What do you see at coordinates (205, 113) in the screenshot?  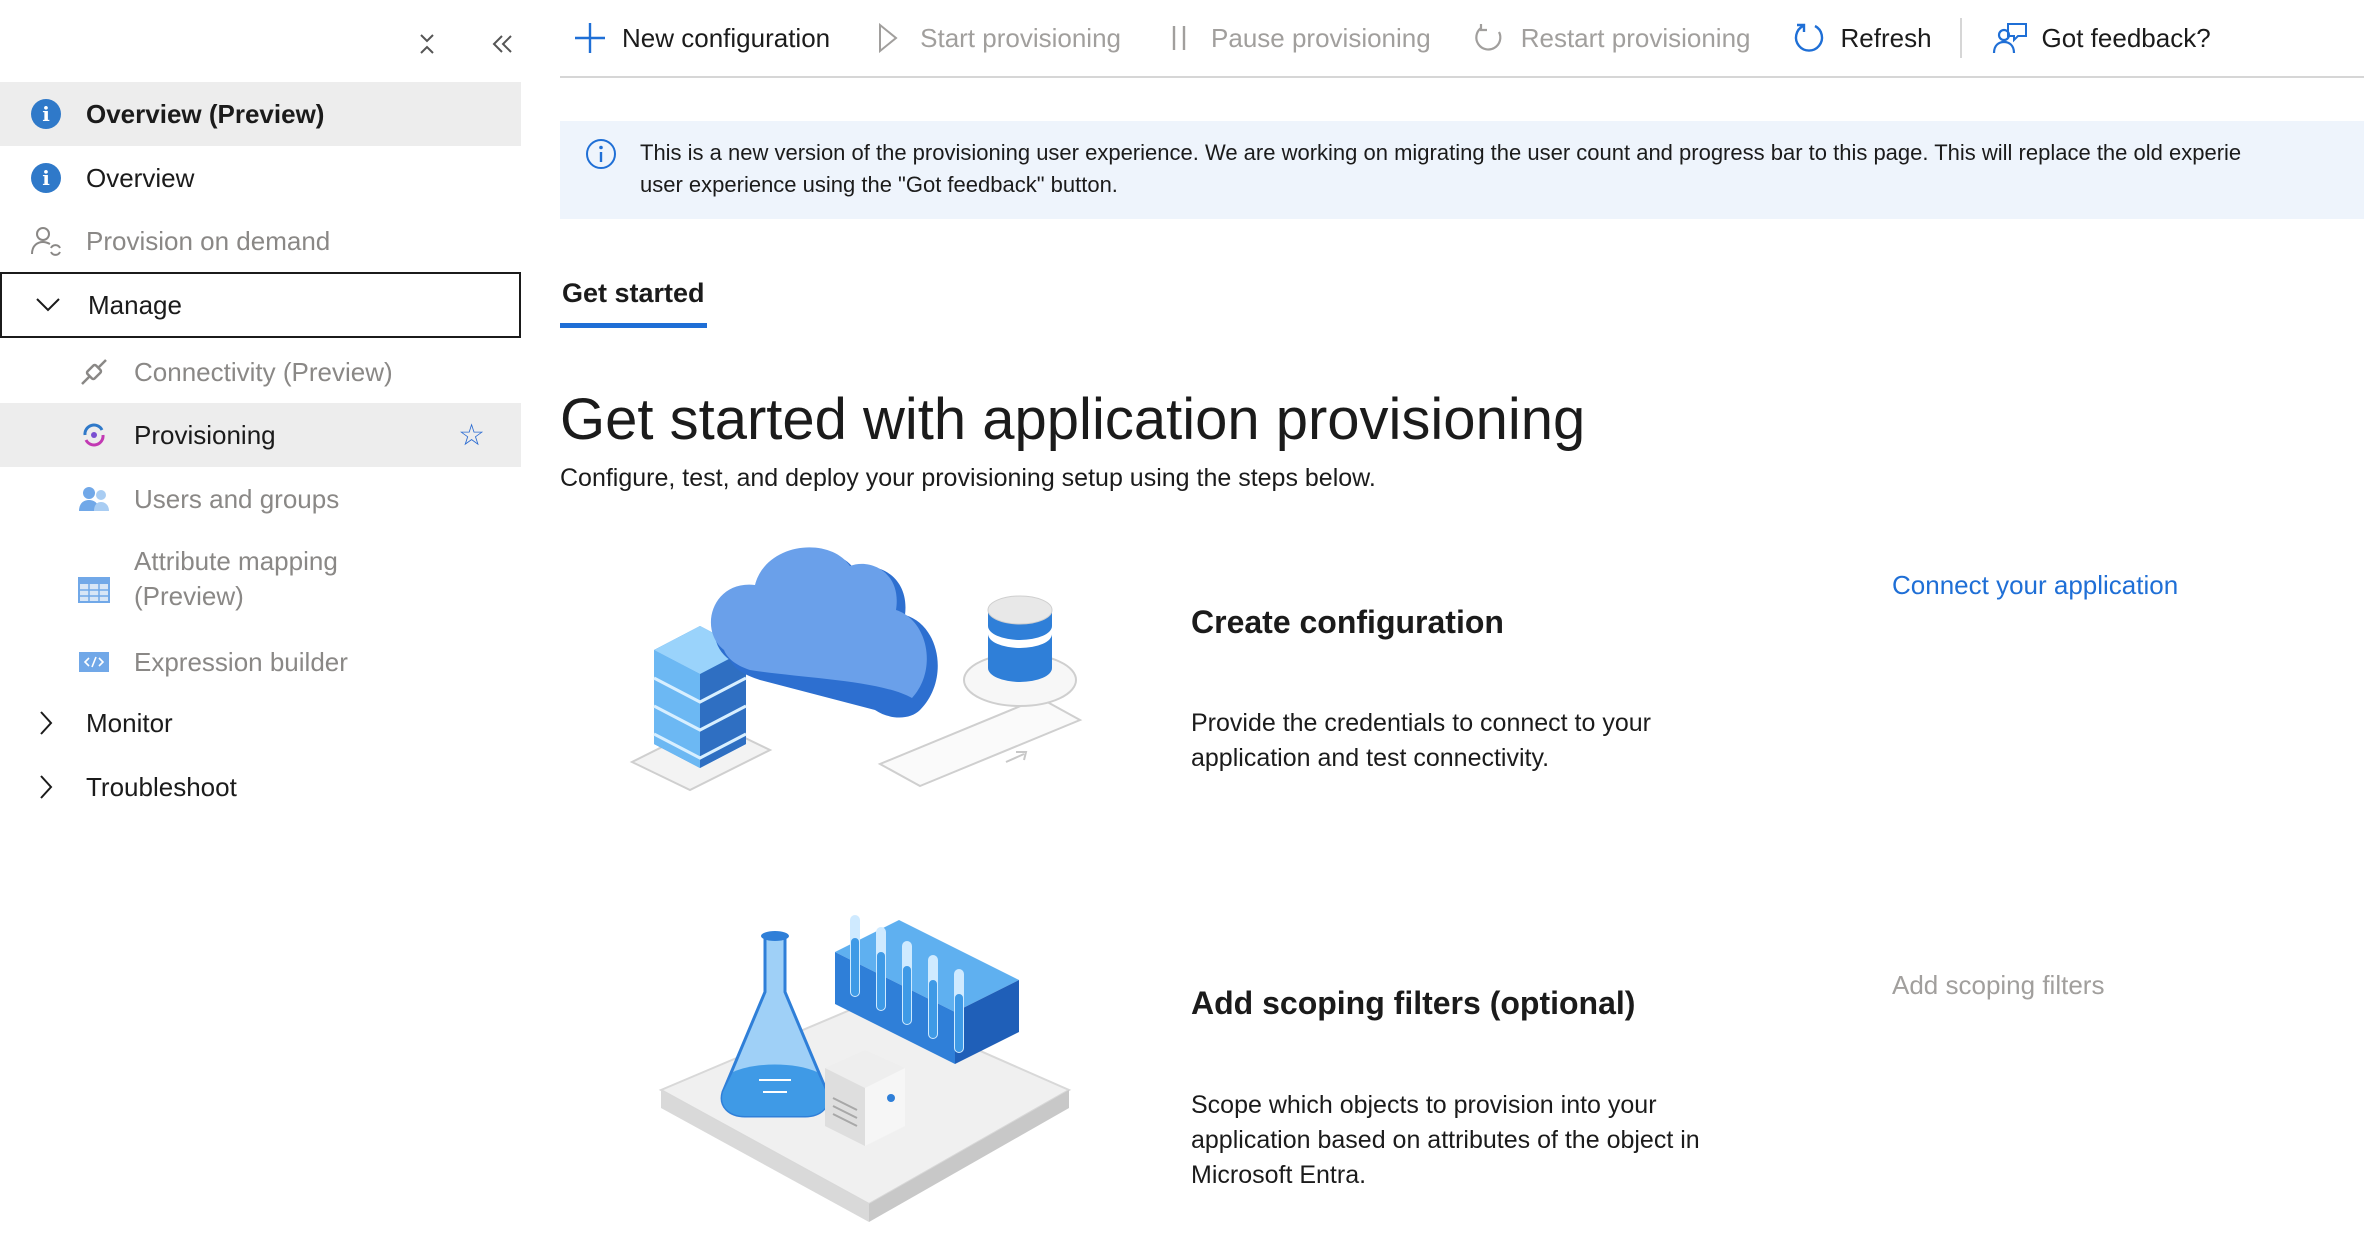 I see `sidebar-item-label: Overview (Preview)` at bounding box center [205, 113].